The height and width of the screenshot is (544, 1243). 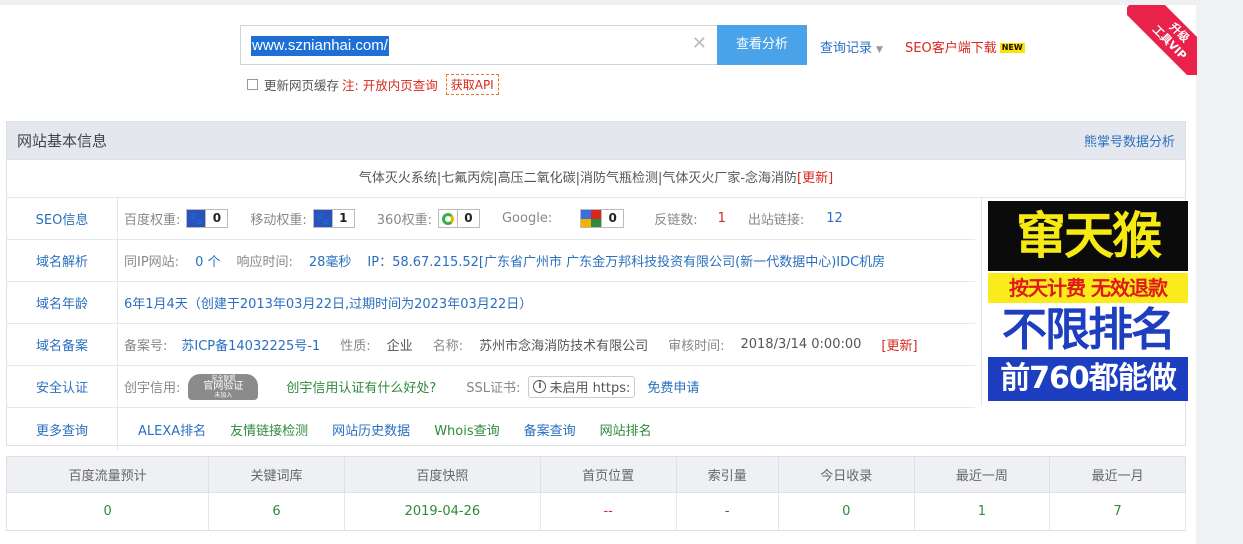 I want to click on baidu-weight-badge: 🐾 0, so click(x=207, y=218).